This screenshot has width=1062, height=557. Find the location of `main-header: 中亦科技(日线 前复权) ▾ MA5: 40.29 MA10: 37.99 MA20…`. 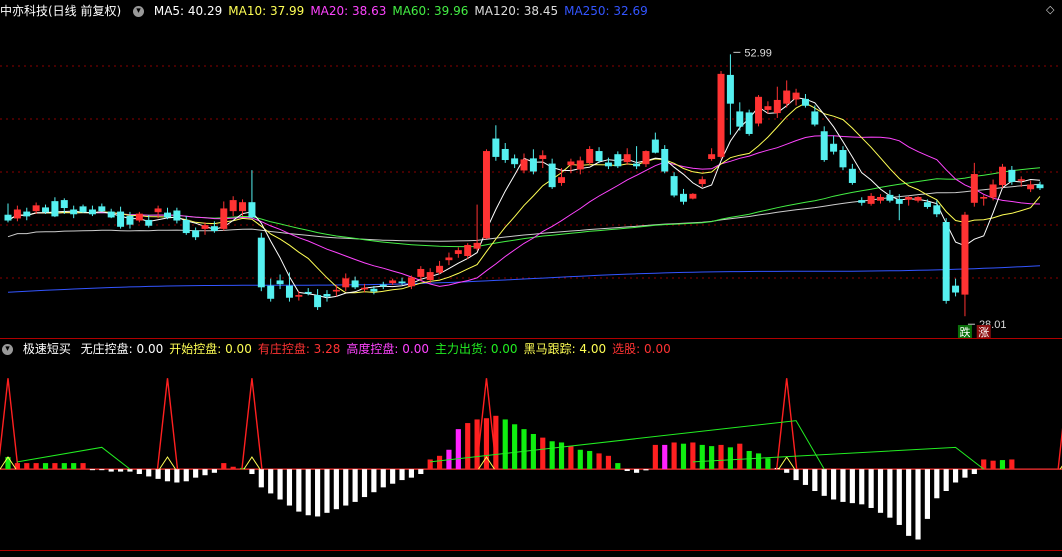

main-header: 中亦科技(日线 前复权) ▾ MA5: 40.29 MA10: 37.99 MA20… is located at coordinates (330, 11).